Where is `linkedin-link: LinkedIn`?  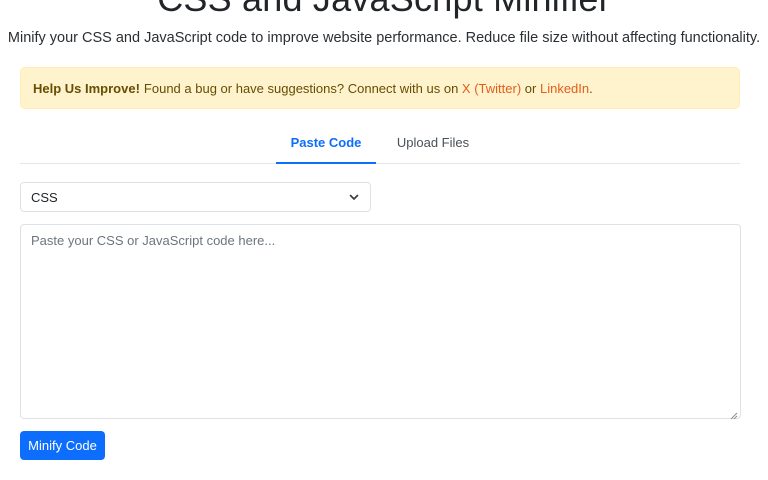 linkedin-link: LinkedIn is located at coordinates (564, 88).